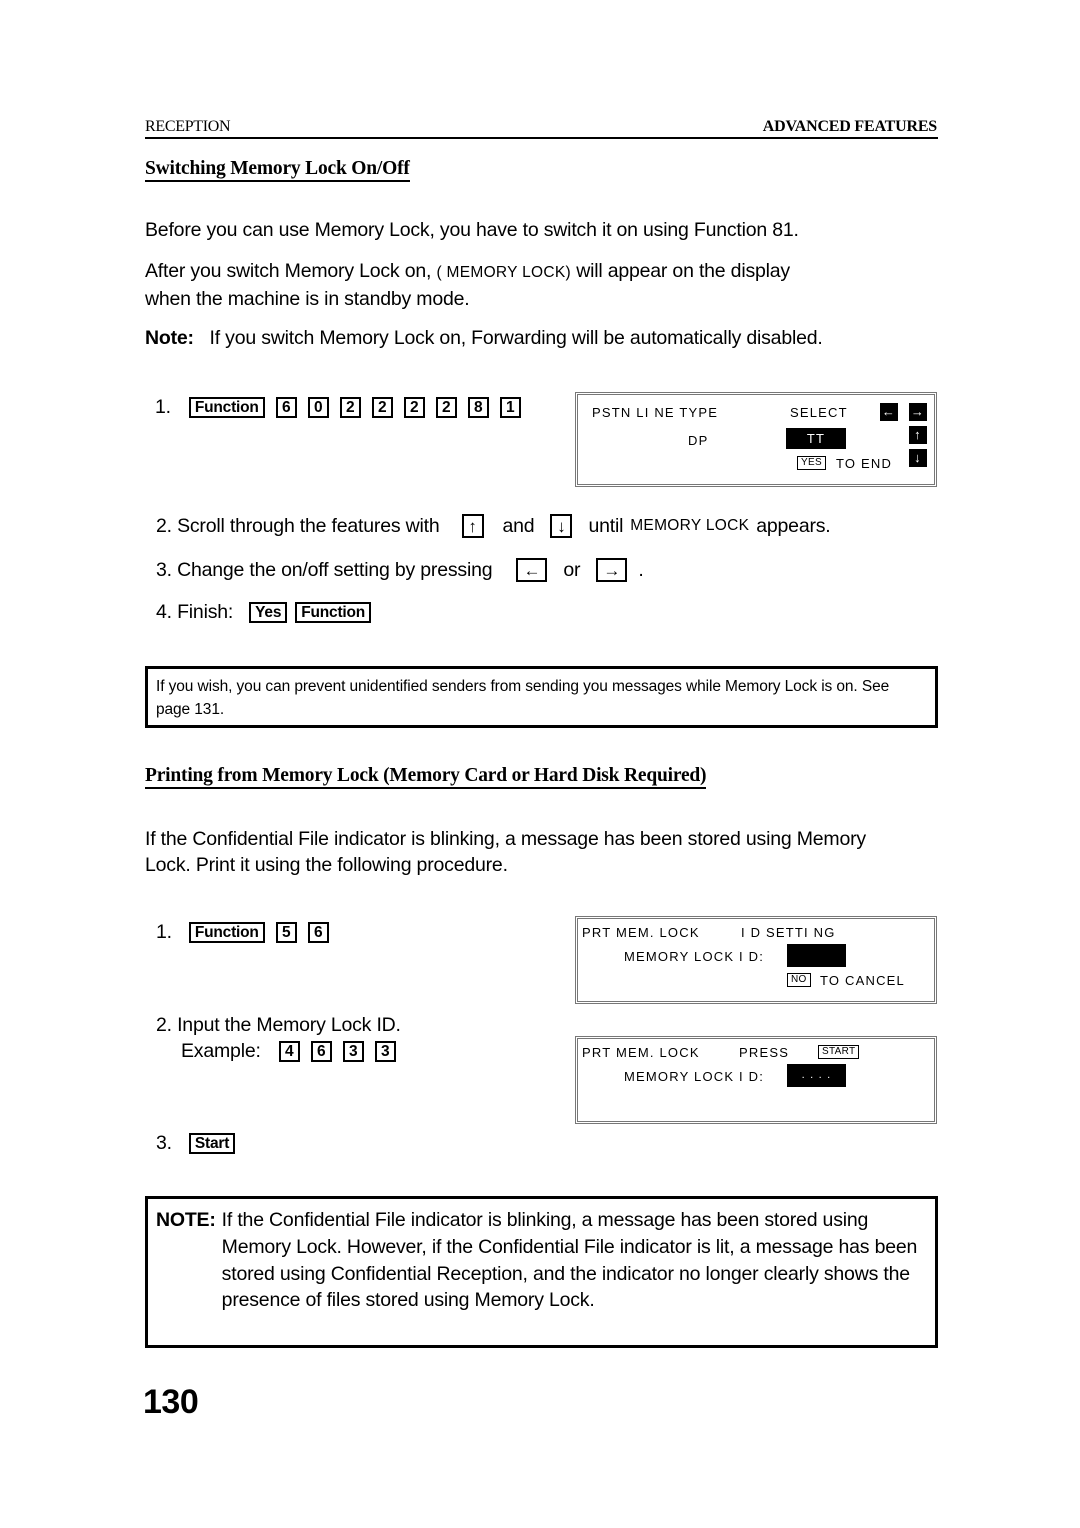 The width and height of the screenshot is (1080, 1528). Describe the element at coordinates (918, 435) in the screenshot. I see `lcd-up-arrow-icon: ↑` at that location.